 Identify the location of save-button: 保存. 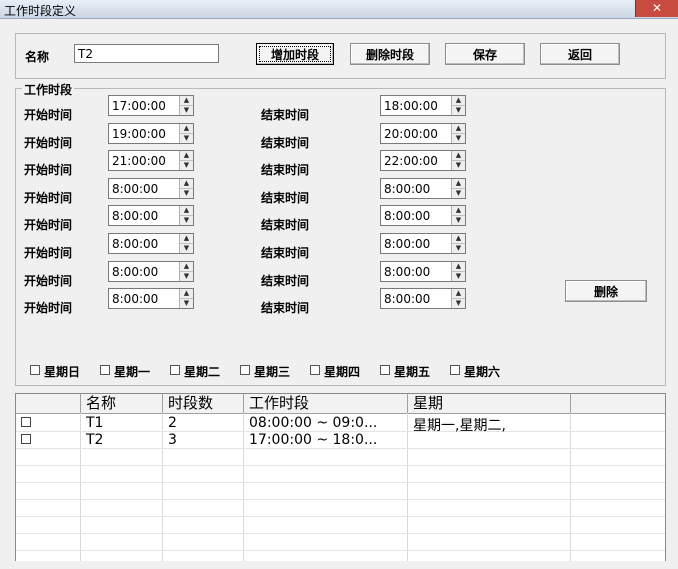
(485, 54).